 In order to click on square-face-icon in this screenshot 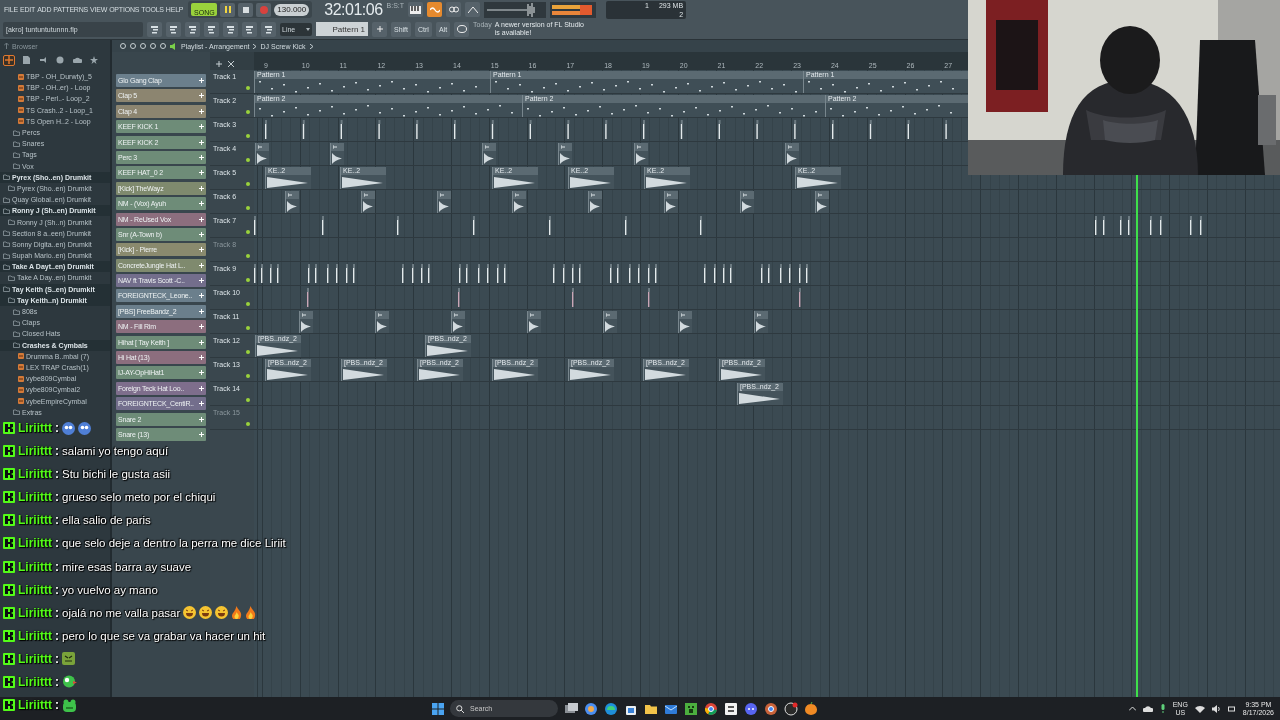, I will do `click(68, 659)`.